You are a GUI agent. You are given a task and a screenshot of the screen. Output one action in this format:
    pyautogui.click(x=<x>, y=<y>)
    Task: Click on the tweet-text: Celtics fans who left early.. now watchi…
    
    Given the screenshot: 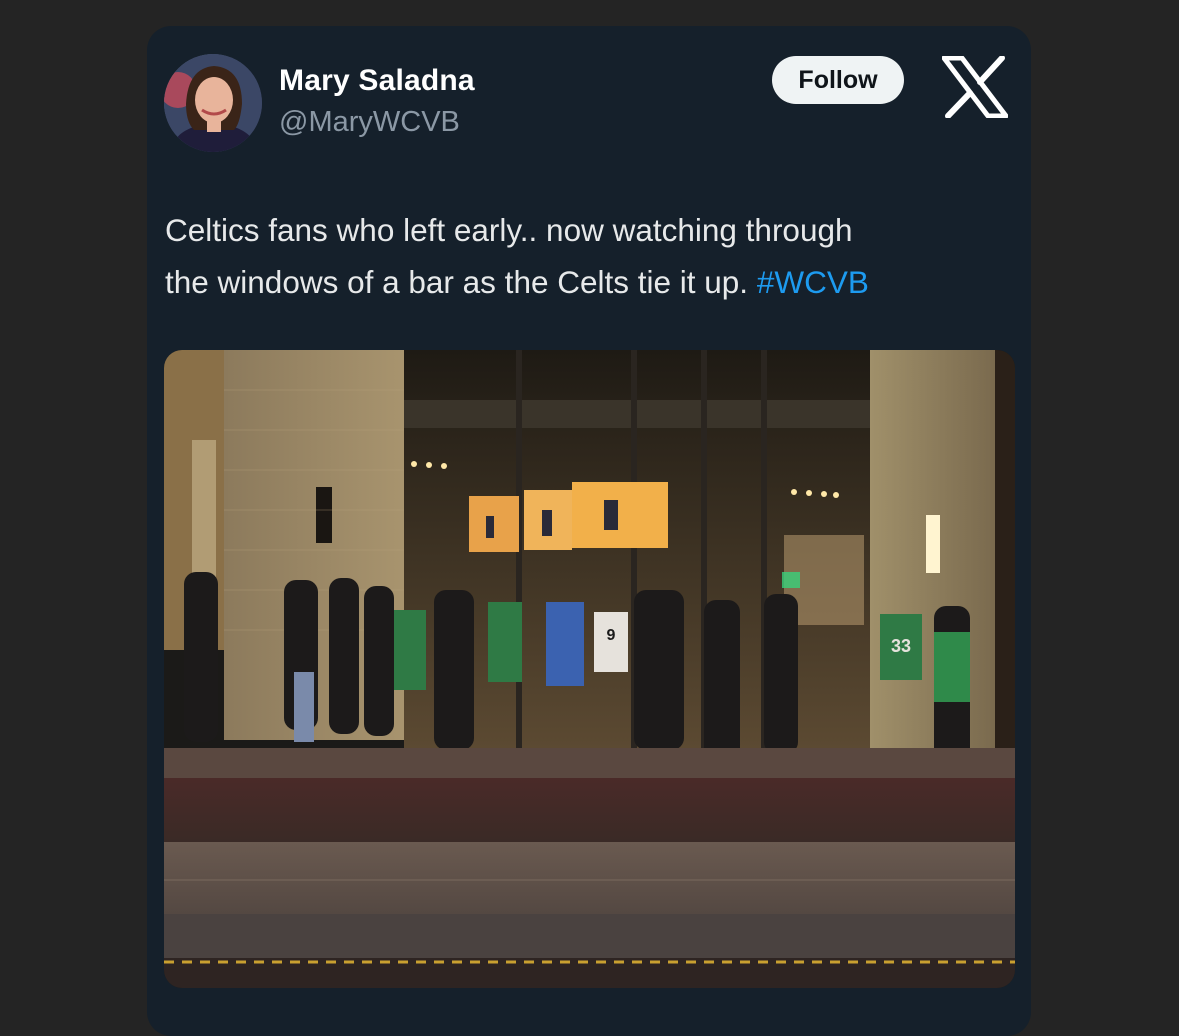 What is the action you would take?
    pyautogui.click(x=590, y=256)
    